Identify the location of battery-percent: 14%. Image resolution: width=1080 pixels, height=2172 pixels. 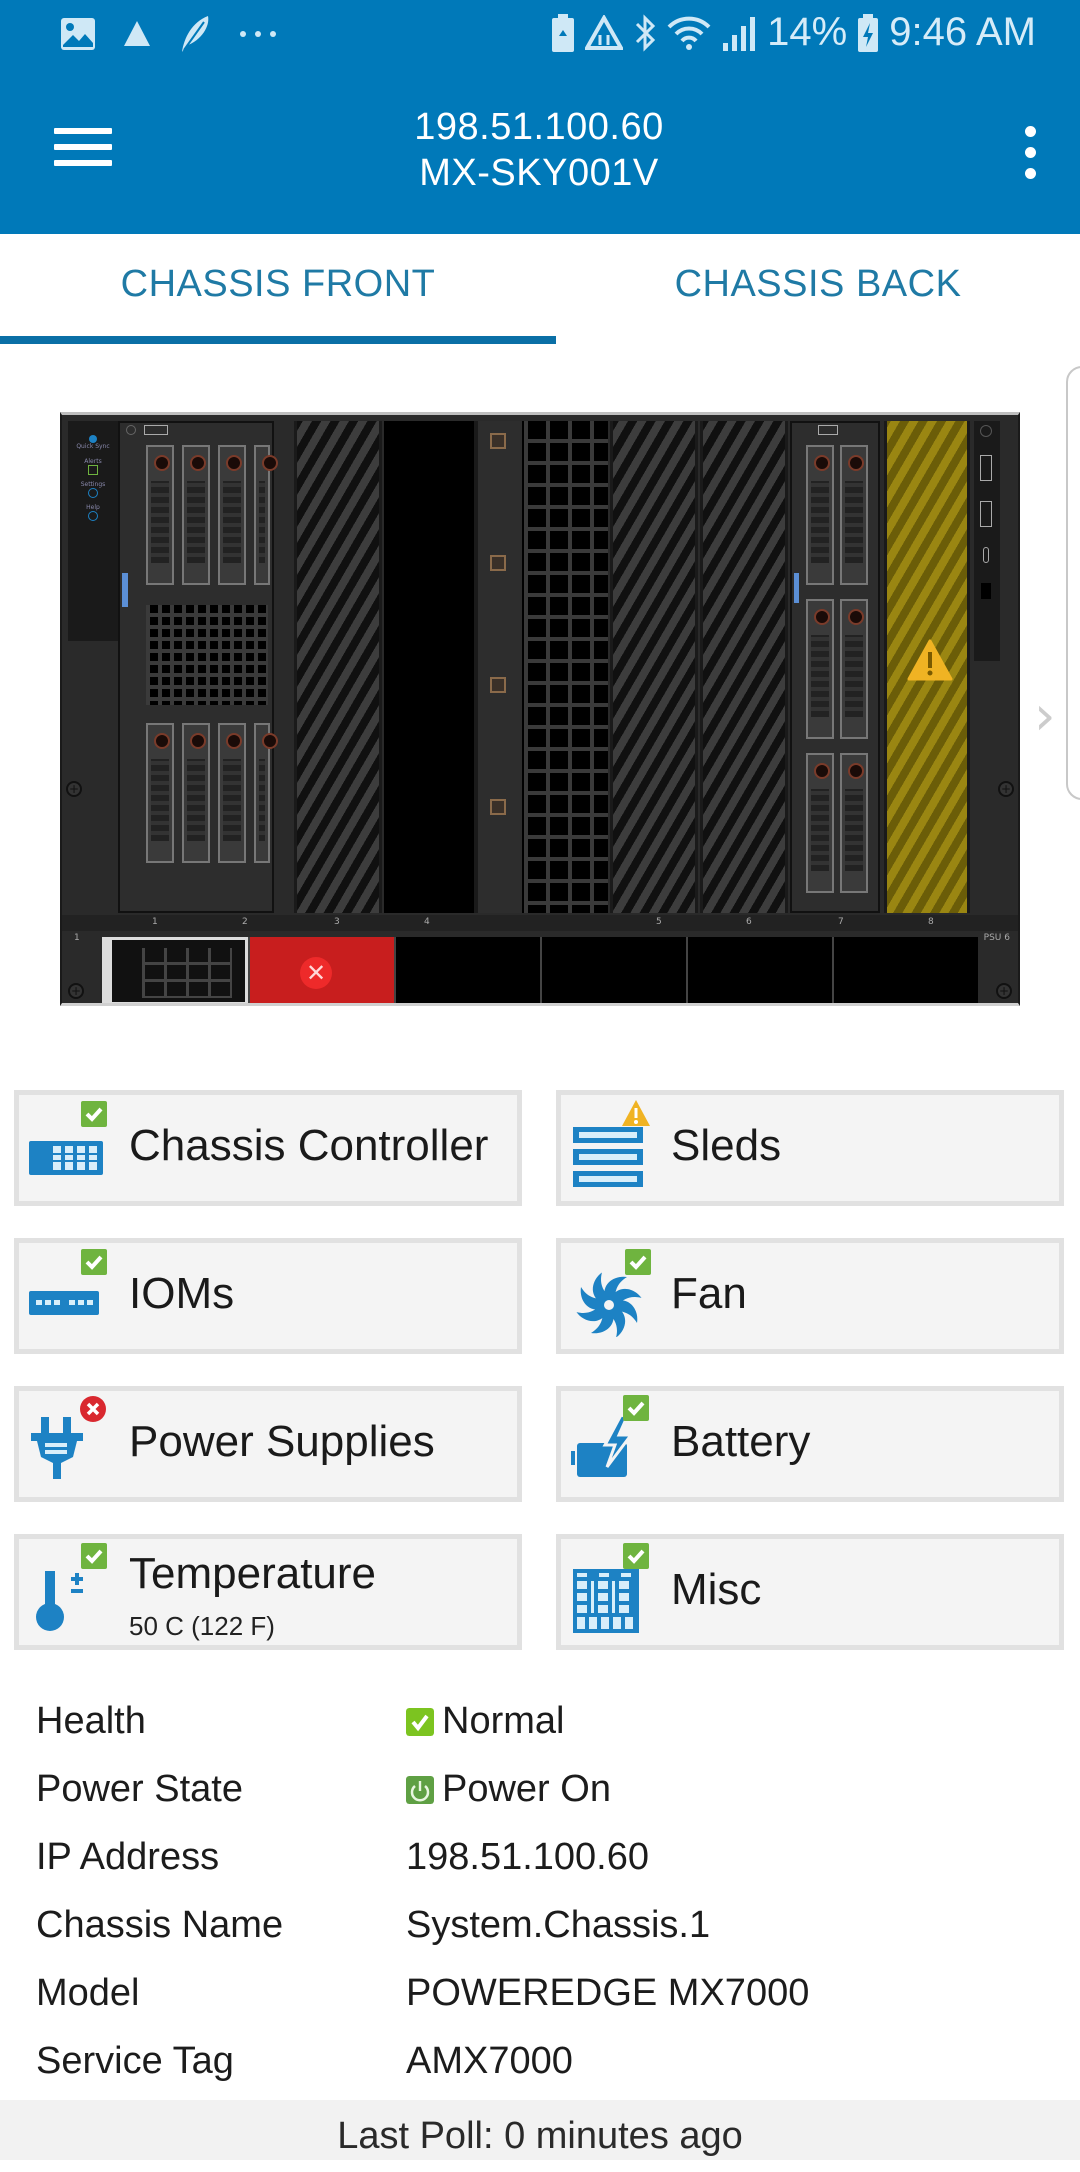
(807, 32).